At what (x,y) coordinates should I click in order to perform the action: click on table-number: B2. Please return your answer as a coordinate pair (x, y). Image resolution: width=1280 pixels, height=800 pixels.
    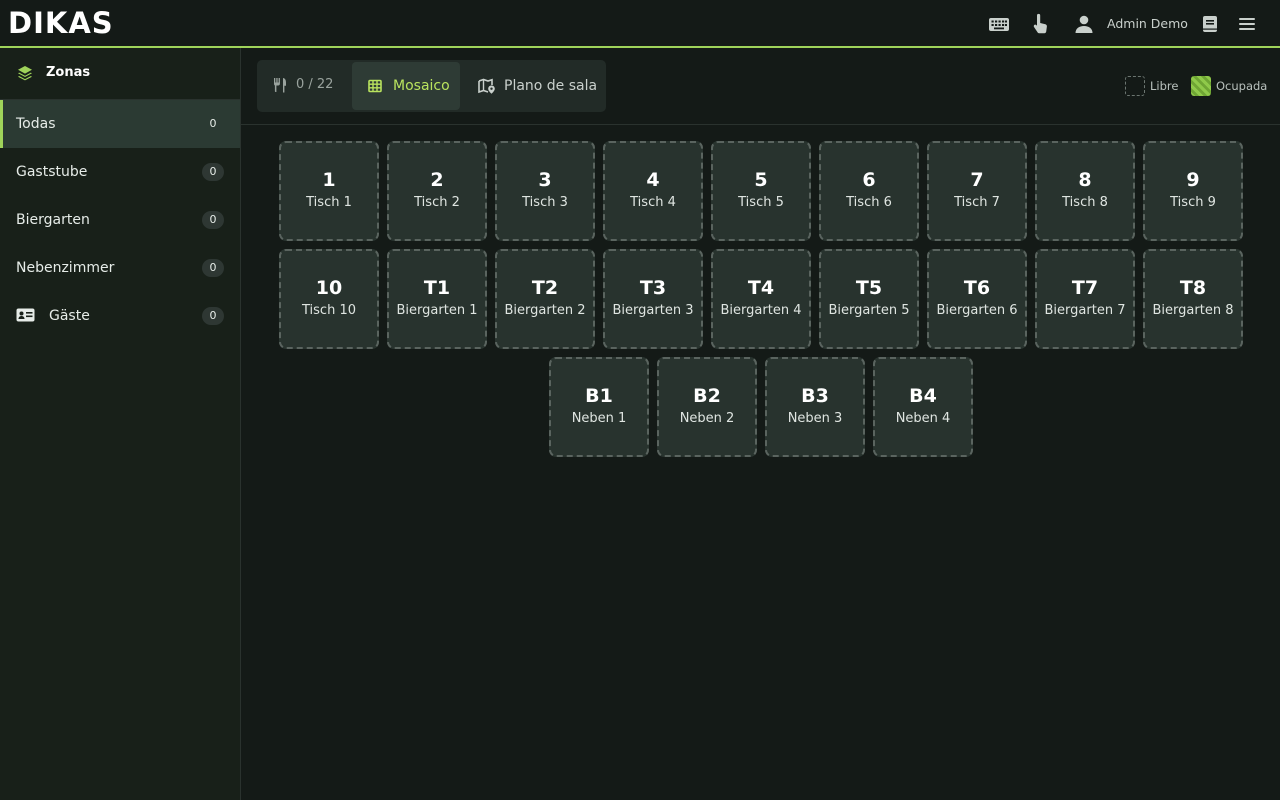
    Looking at the image, I should click on (707, 396).